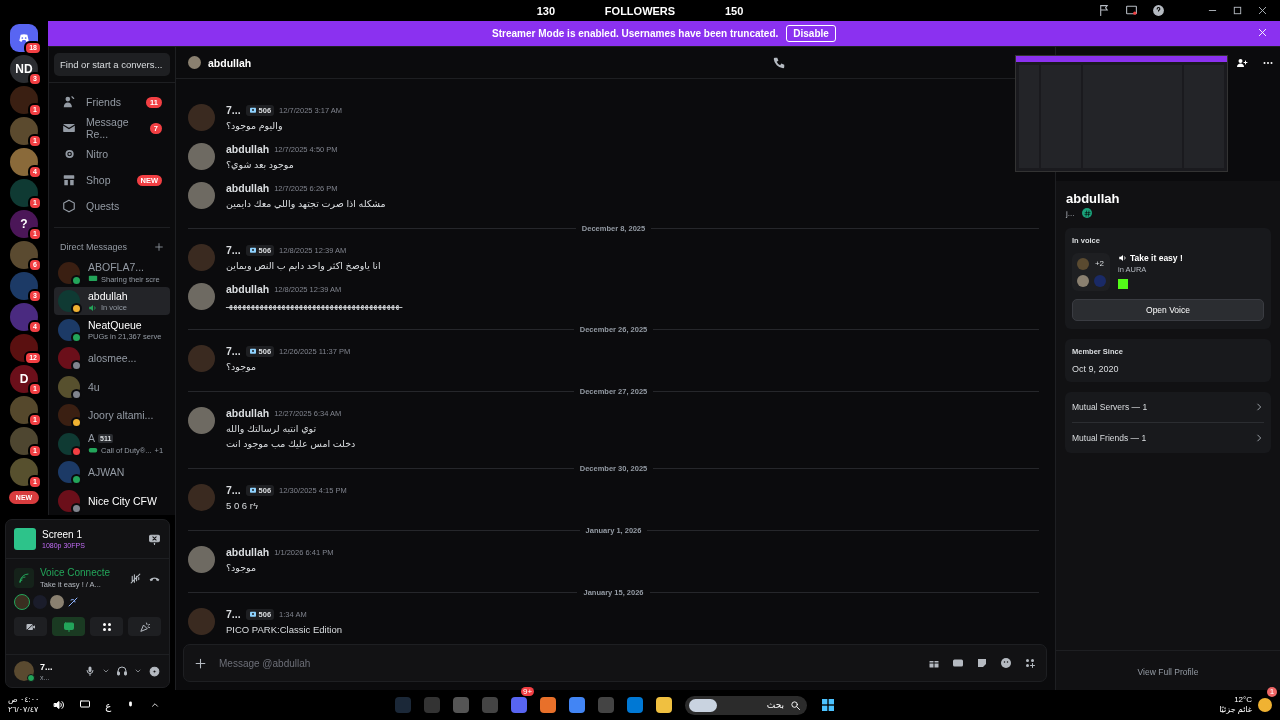  What do you see at coordinates (159, 247) in the screenshot?
I see `plus-icon` at bounding box center [159, 247].